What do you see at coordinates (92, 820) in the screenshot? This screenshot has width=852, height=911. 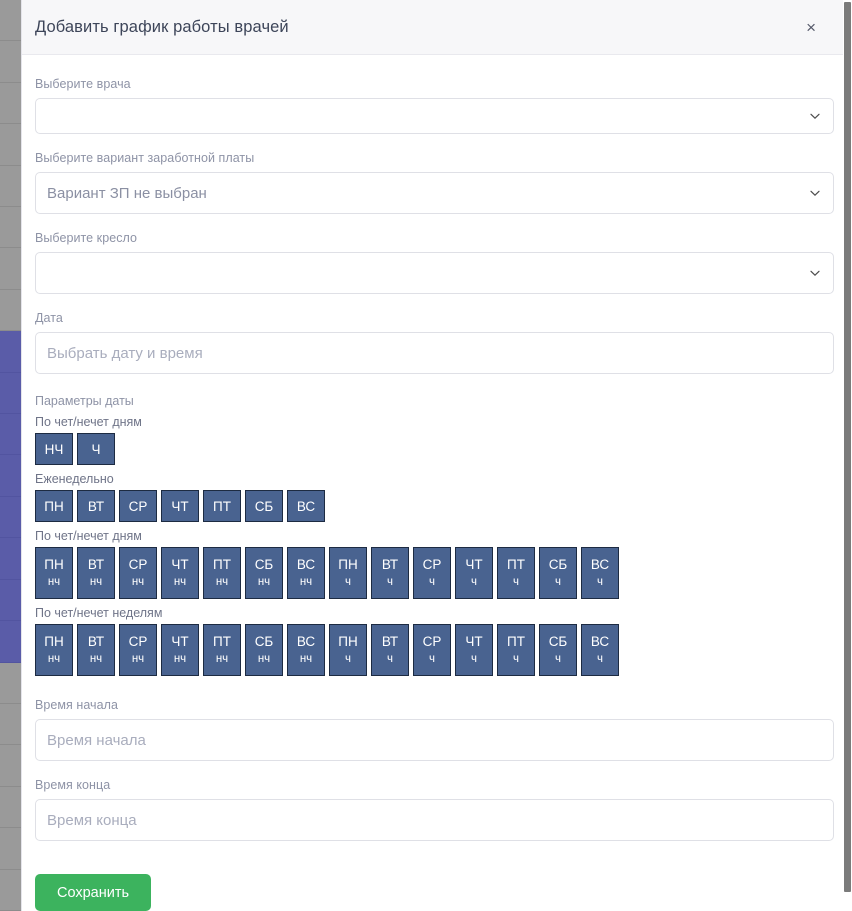 I see `end-time-placeholder: Время конца` at bounding box center [92, 820].